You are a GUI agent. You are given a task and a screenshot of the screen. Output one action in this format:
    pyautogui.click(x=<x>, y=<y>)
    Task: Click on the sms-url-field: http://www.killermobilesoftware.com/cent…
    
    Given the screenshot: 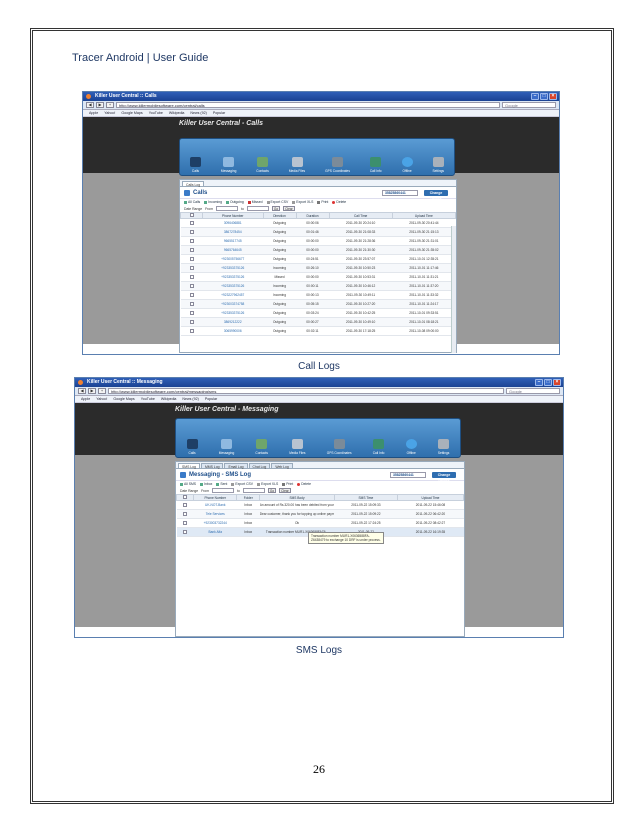 What is the action you would take?
    pyautogui.click(x=306, y=391)
    